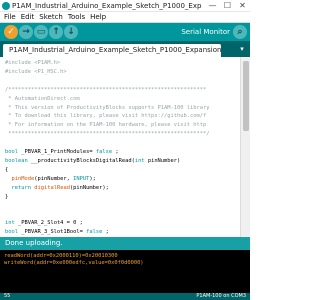 The height and width of the screenshot is (300, 320). What do you see at coordinates (125, 32) in the screenshot?
I see `toolbar: ✓ → ▭ ↑ ↓ Serial Monitor ⌕` at bounding box center [125, 32].